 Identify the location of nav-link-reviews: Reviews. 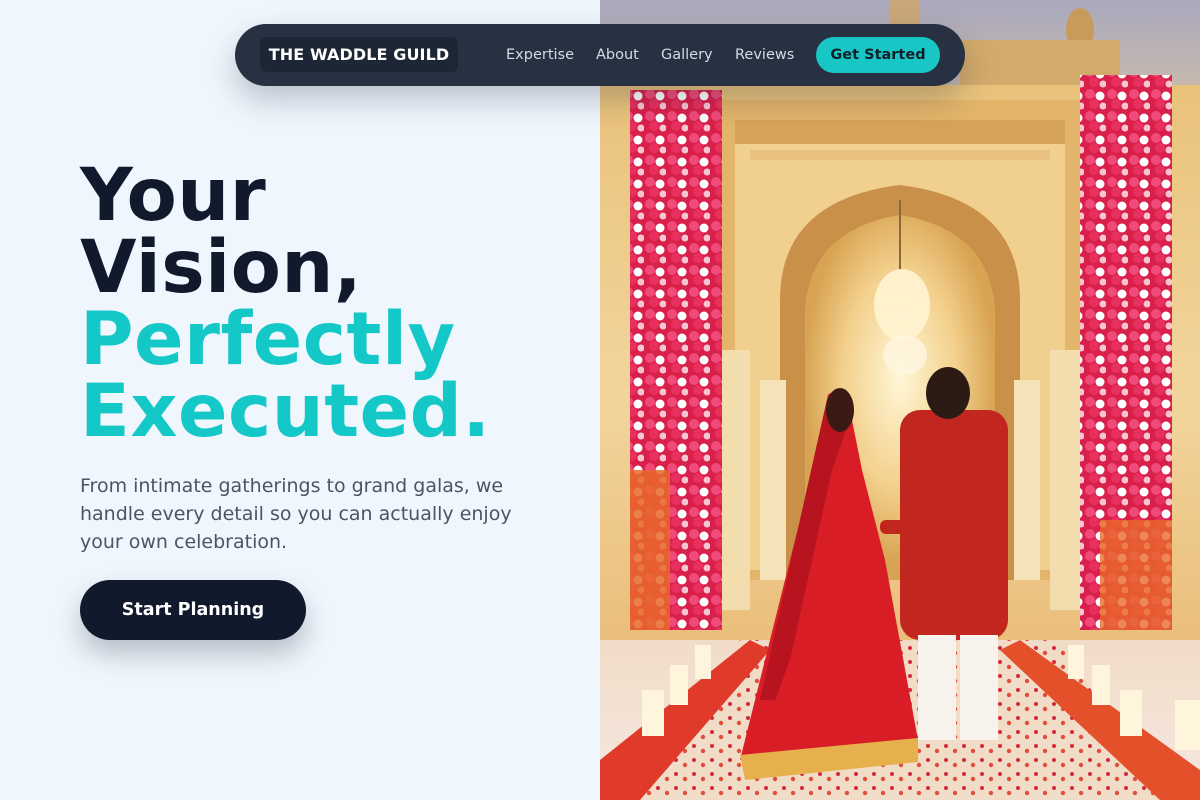
(764, 55).